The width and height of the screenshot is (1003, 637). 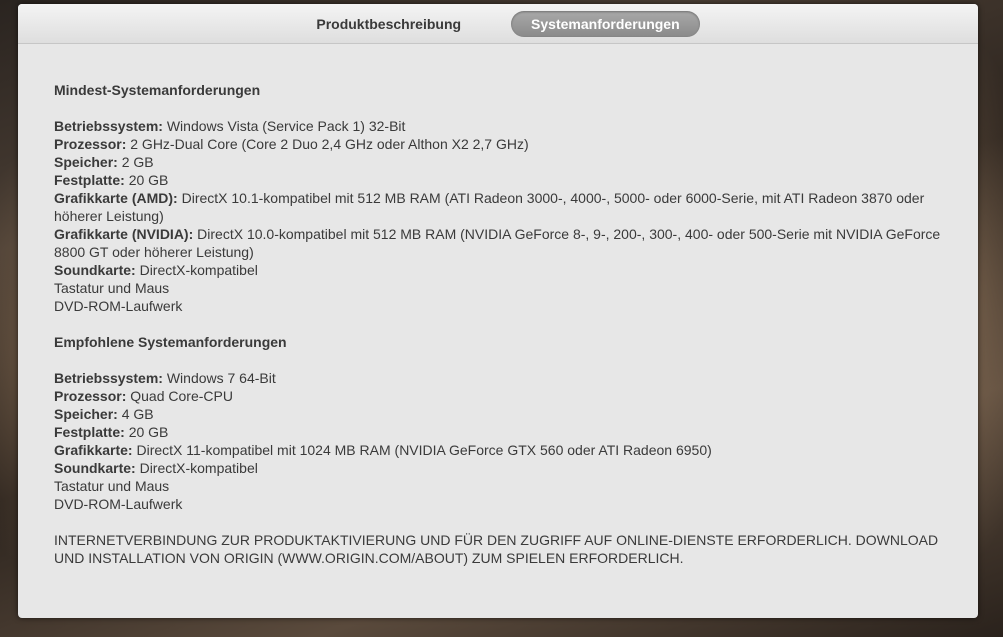 What do you see at coordinates (286, 126) in the screenshot?
I see `spec-value: Windows Vista (Service Pack 1) 32-Bit` at bounding box center [286, 126].